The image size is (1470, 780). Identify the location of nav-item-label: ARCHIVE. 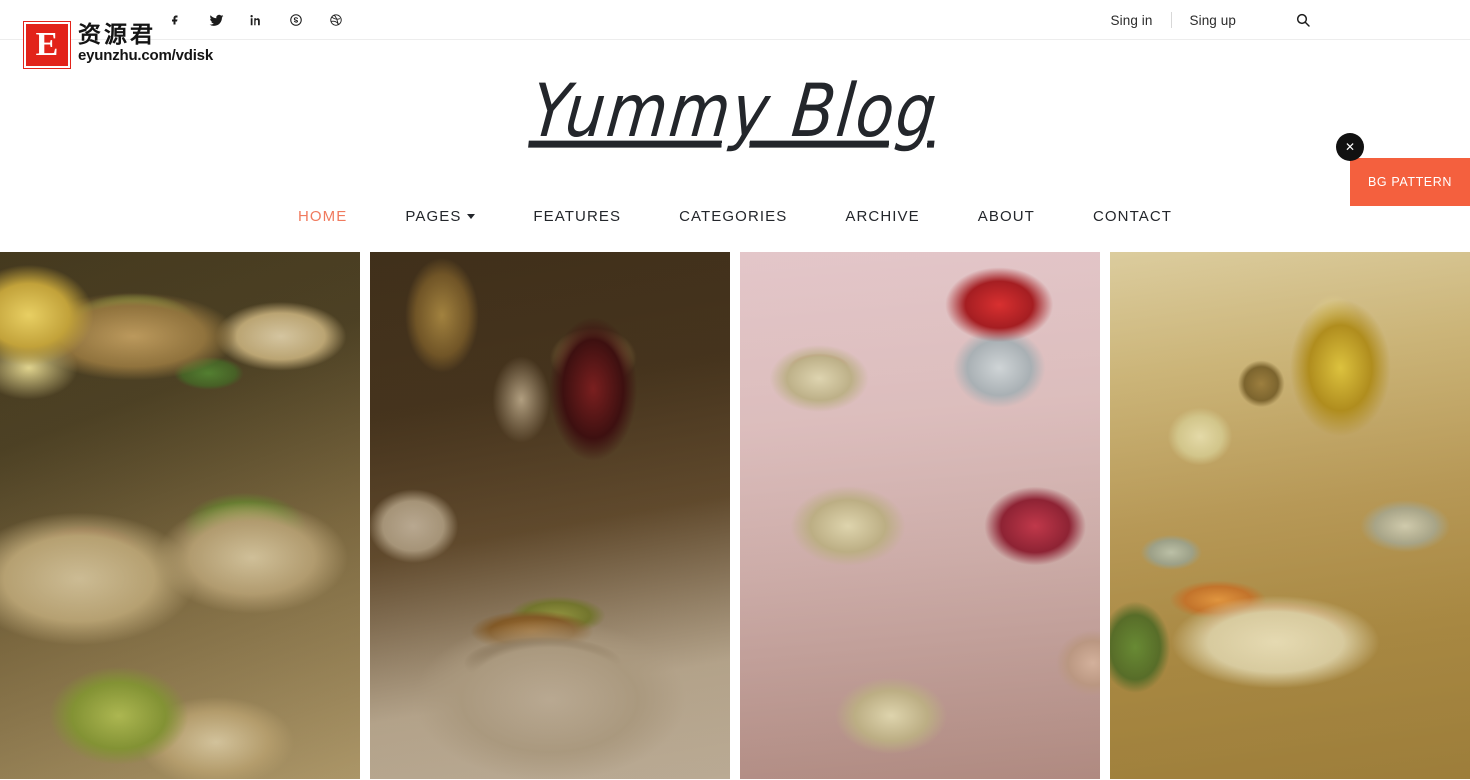
(882, 216).